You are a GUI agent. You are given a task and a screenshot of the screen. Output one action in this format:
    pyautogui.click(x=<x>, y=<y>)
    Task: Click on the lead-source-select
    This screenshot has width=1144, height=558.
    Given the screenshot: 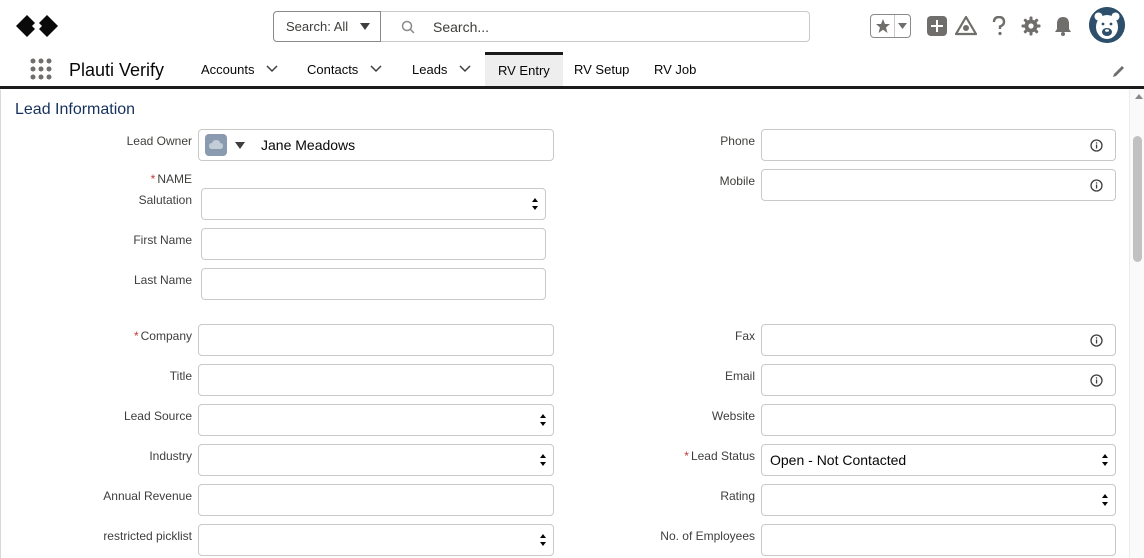 What is the action you would take?
    pyautogui.click(x=376, y=420)
    